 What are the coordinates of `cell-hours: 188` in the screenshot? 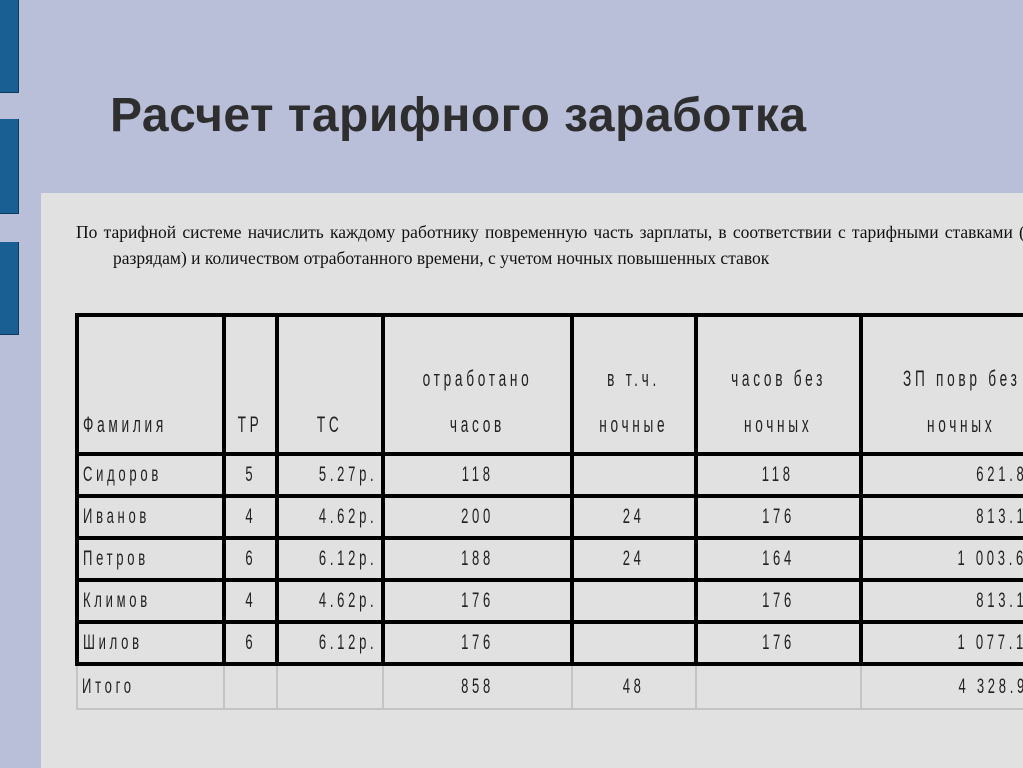 It's located at (477, 559).